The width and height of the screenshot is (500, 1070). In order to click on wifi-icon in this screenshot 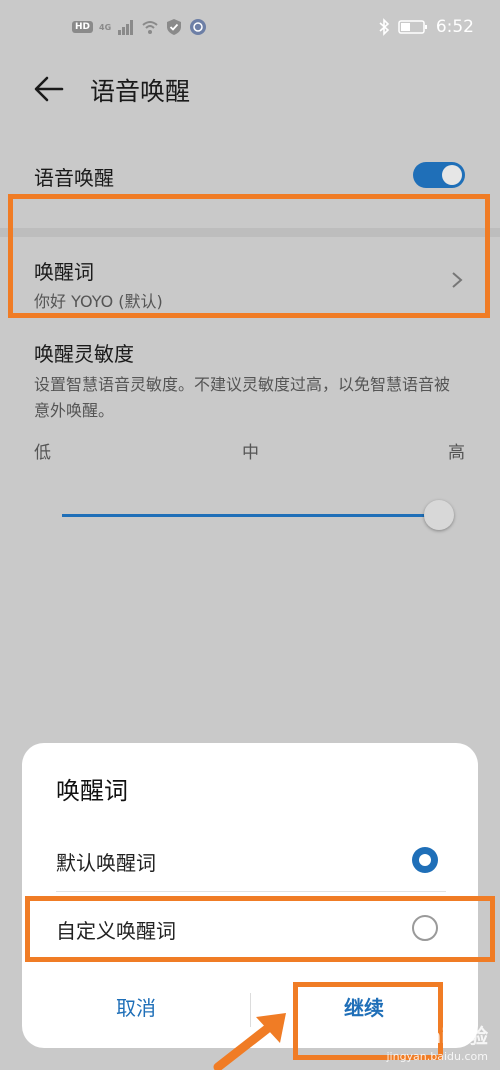, I will do `click(150, 27)`.